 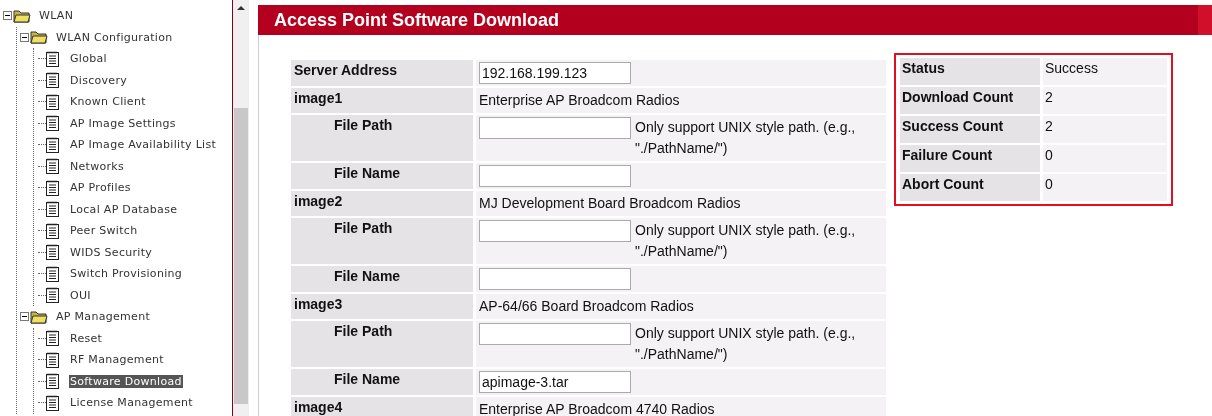 I want to click on text-field: apimage-3.tar, so click(x=555, y=382).